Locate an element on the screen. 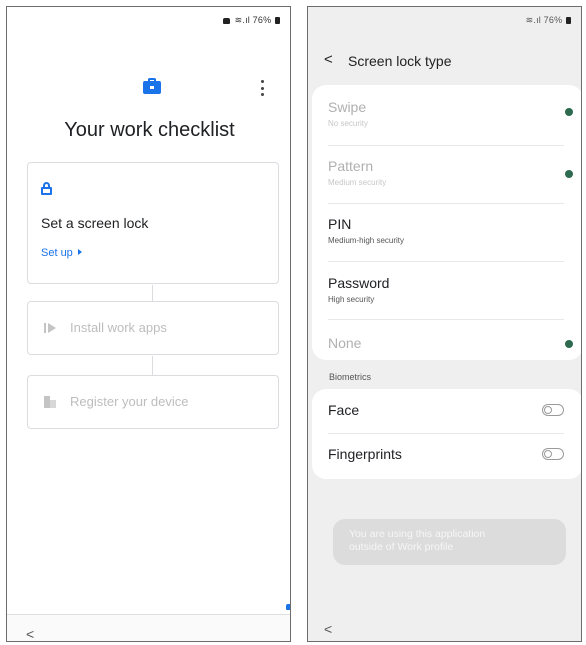 The image size is (586, 645). biometrics-list: Face Fingerprints is located at coordinates (446, 434).